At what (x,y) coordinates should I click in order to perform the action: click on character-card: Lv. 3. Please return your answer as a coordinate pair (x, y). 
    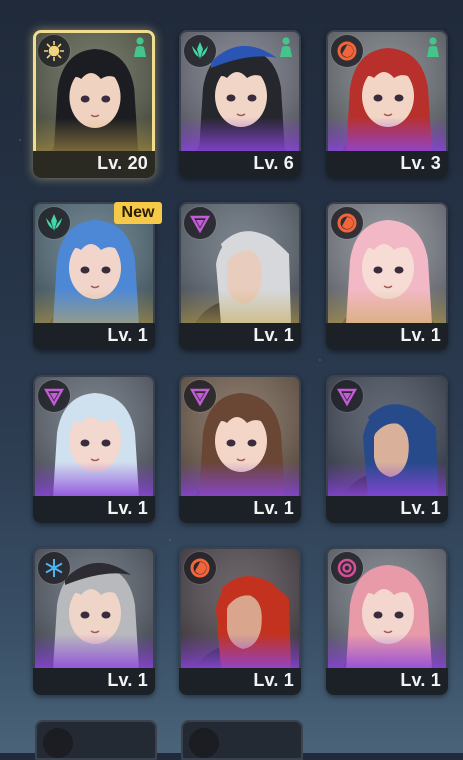
    Looking at the image, I should click on (387, 104).